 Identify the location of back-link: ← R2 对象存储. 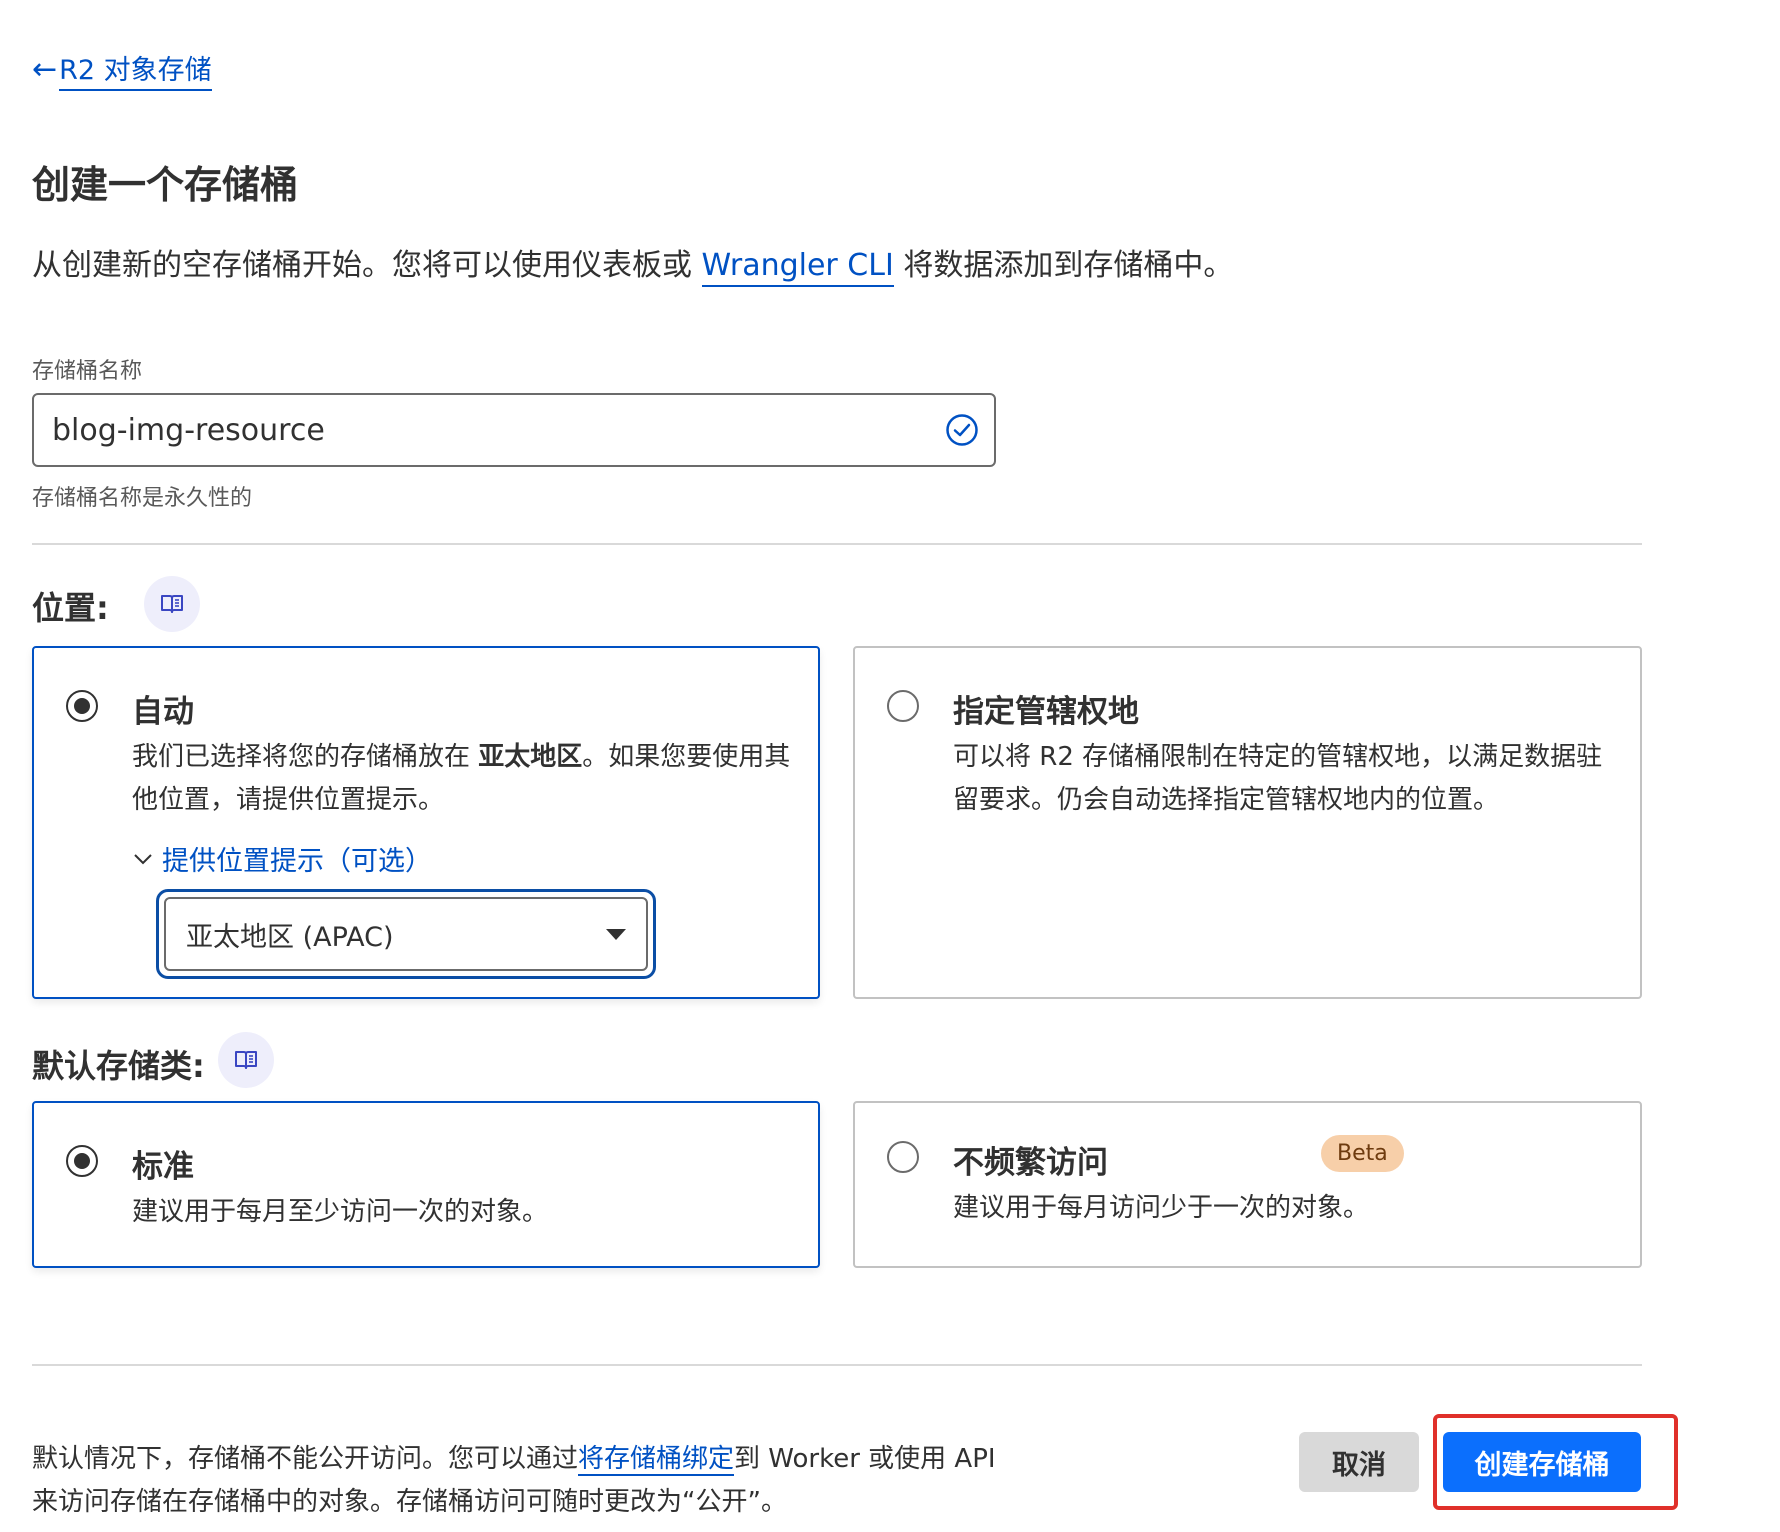
(122, 69).